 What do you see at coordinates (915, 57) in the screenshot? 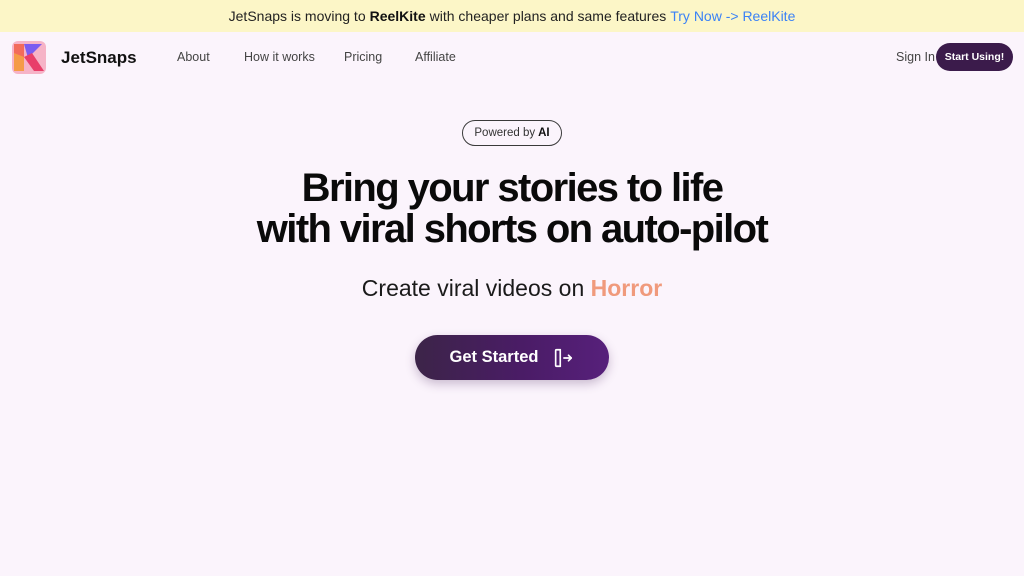
I see `sign-in-link: Sign In` at bounding box center [915, 57].